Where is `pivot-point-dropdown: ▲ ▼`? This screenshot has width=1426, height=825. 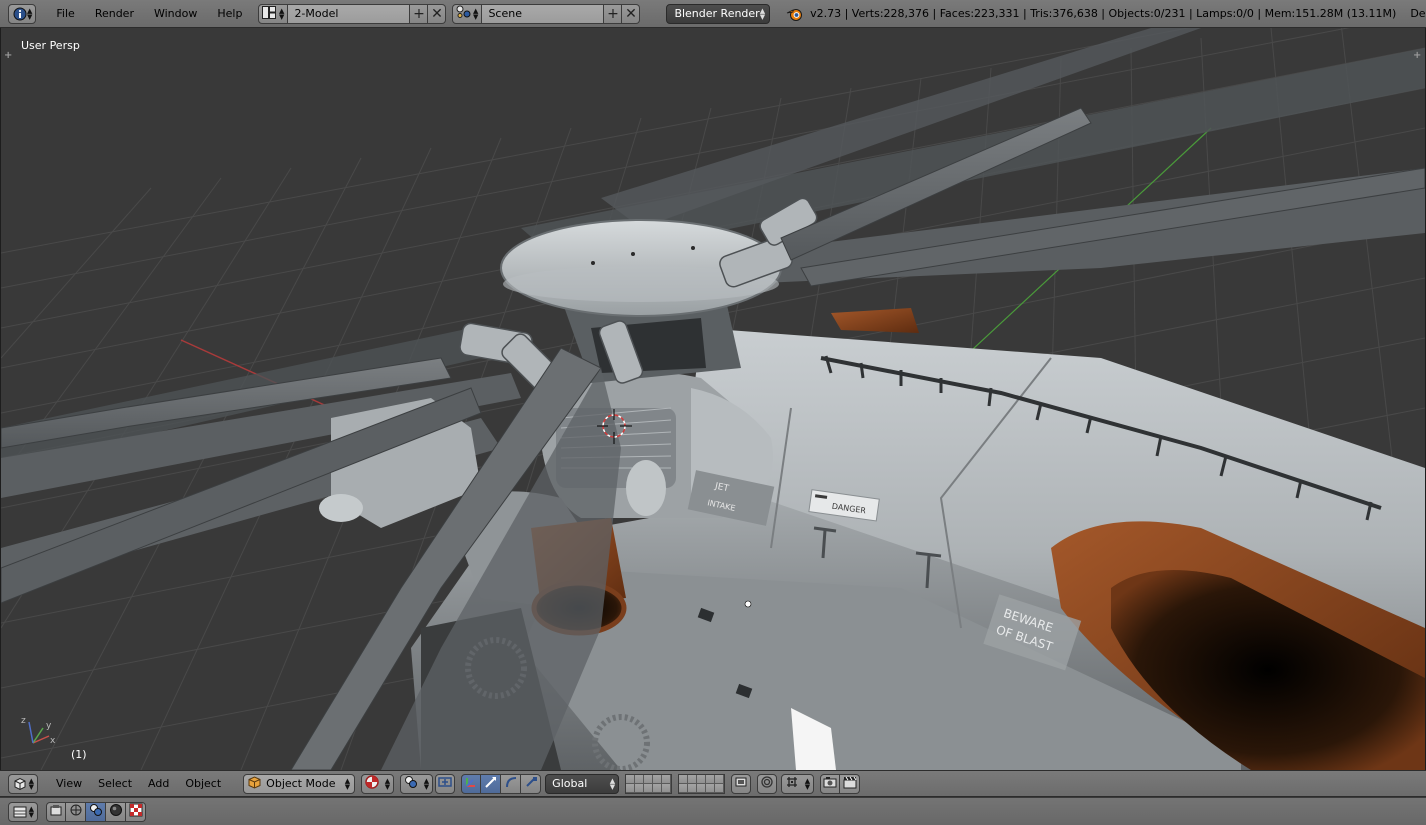 pivot-point-dropdown: ▲ ▼ is located at coordinates (417, 783).